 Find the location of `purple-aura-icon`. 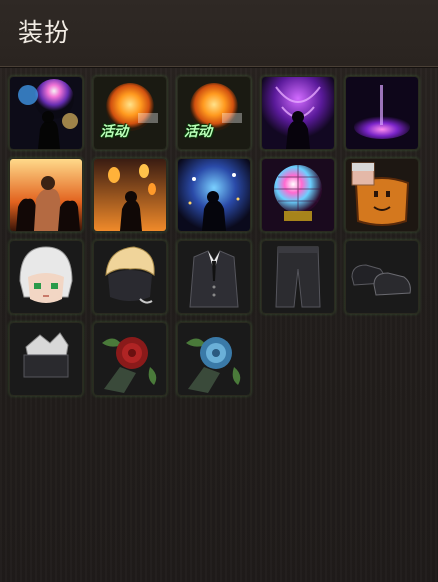

purple-aura-icon is located at coordinates (298, 113).